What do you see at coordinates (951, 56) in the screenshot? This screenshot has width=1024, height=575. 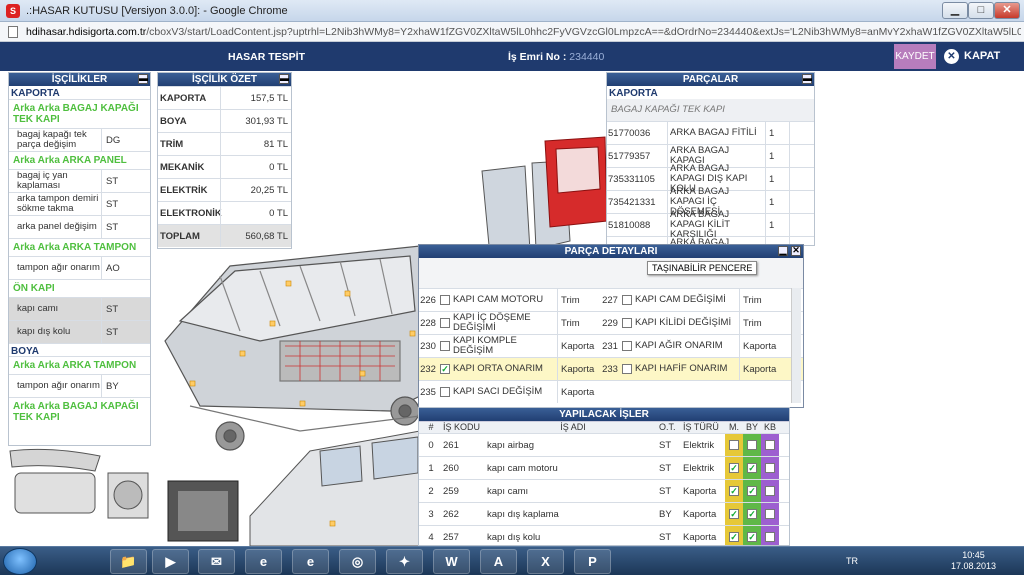 I see `close-icon: ✕` at bounding box center [951, 56].